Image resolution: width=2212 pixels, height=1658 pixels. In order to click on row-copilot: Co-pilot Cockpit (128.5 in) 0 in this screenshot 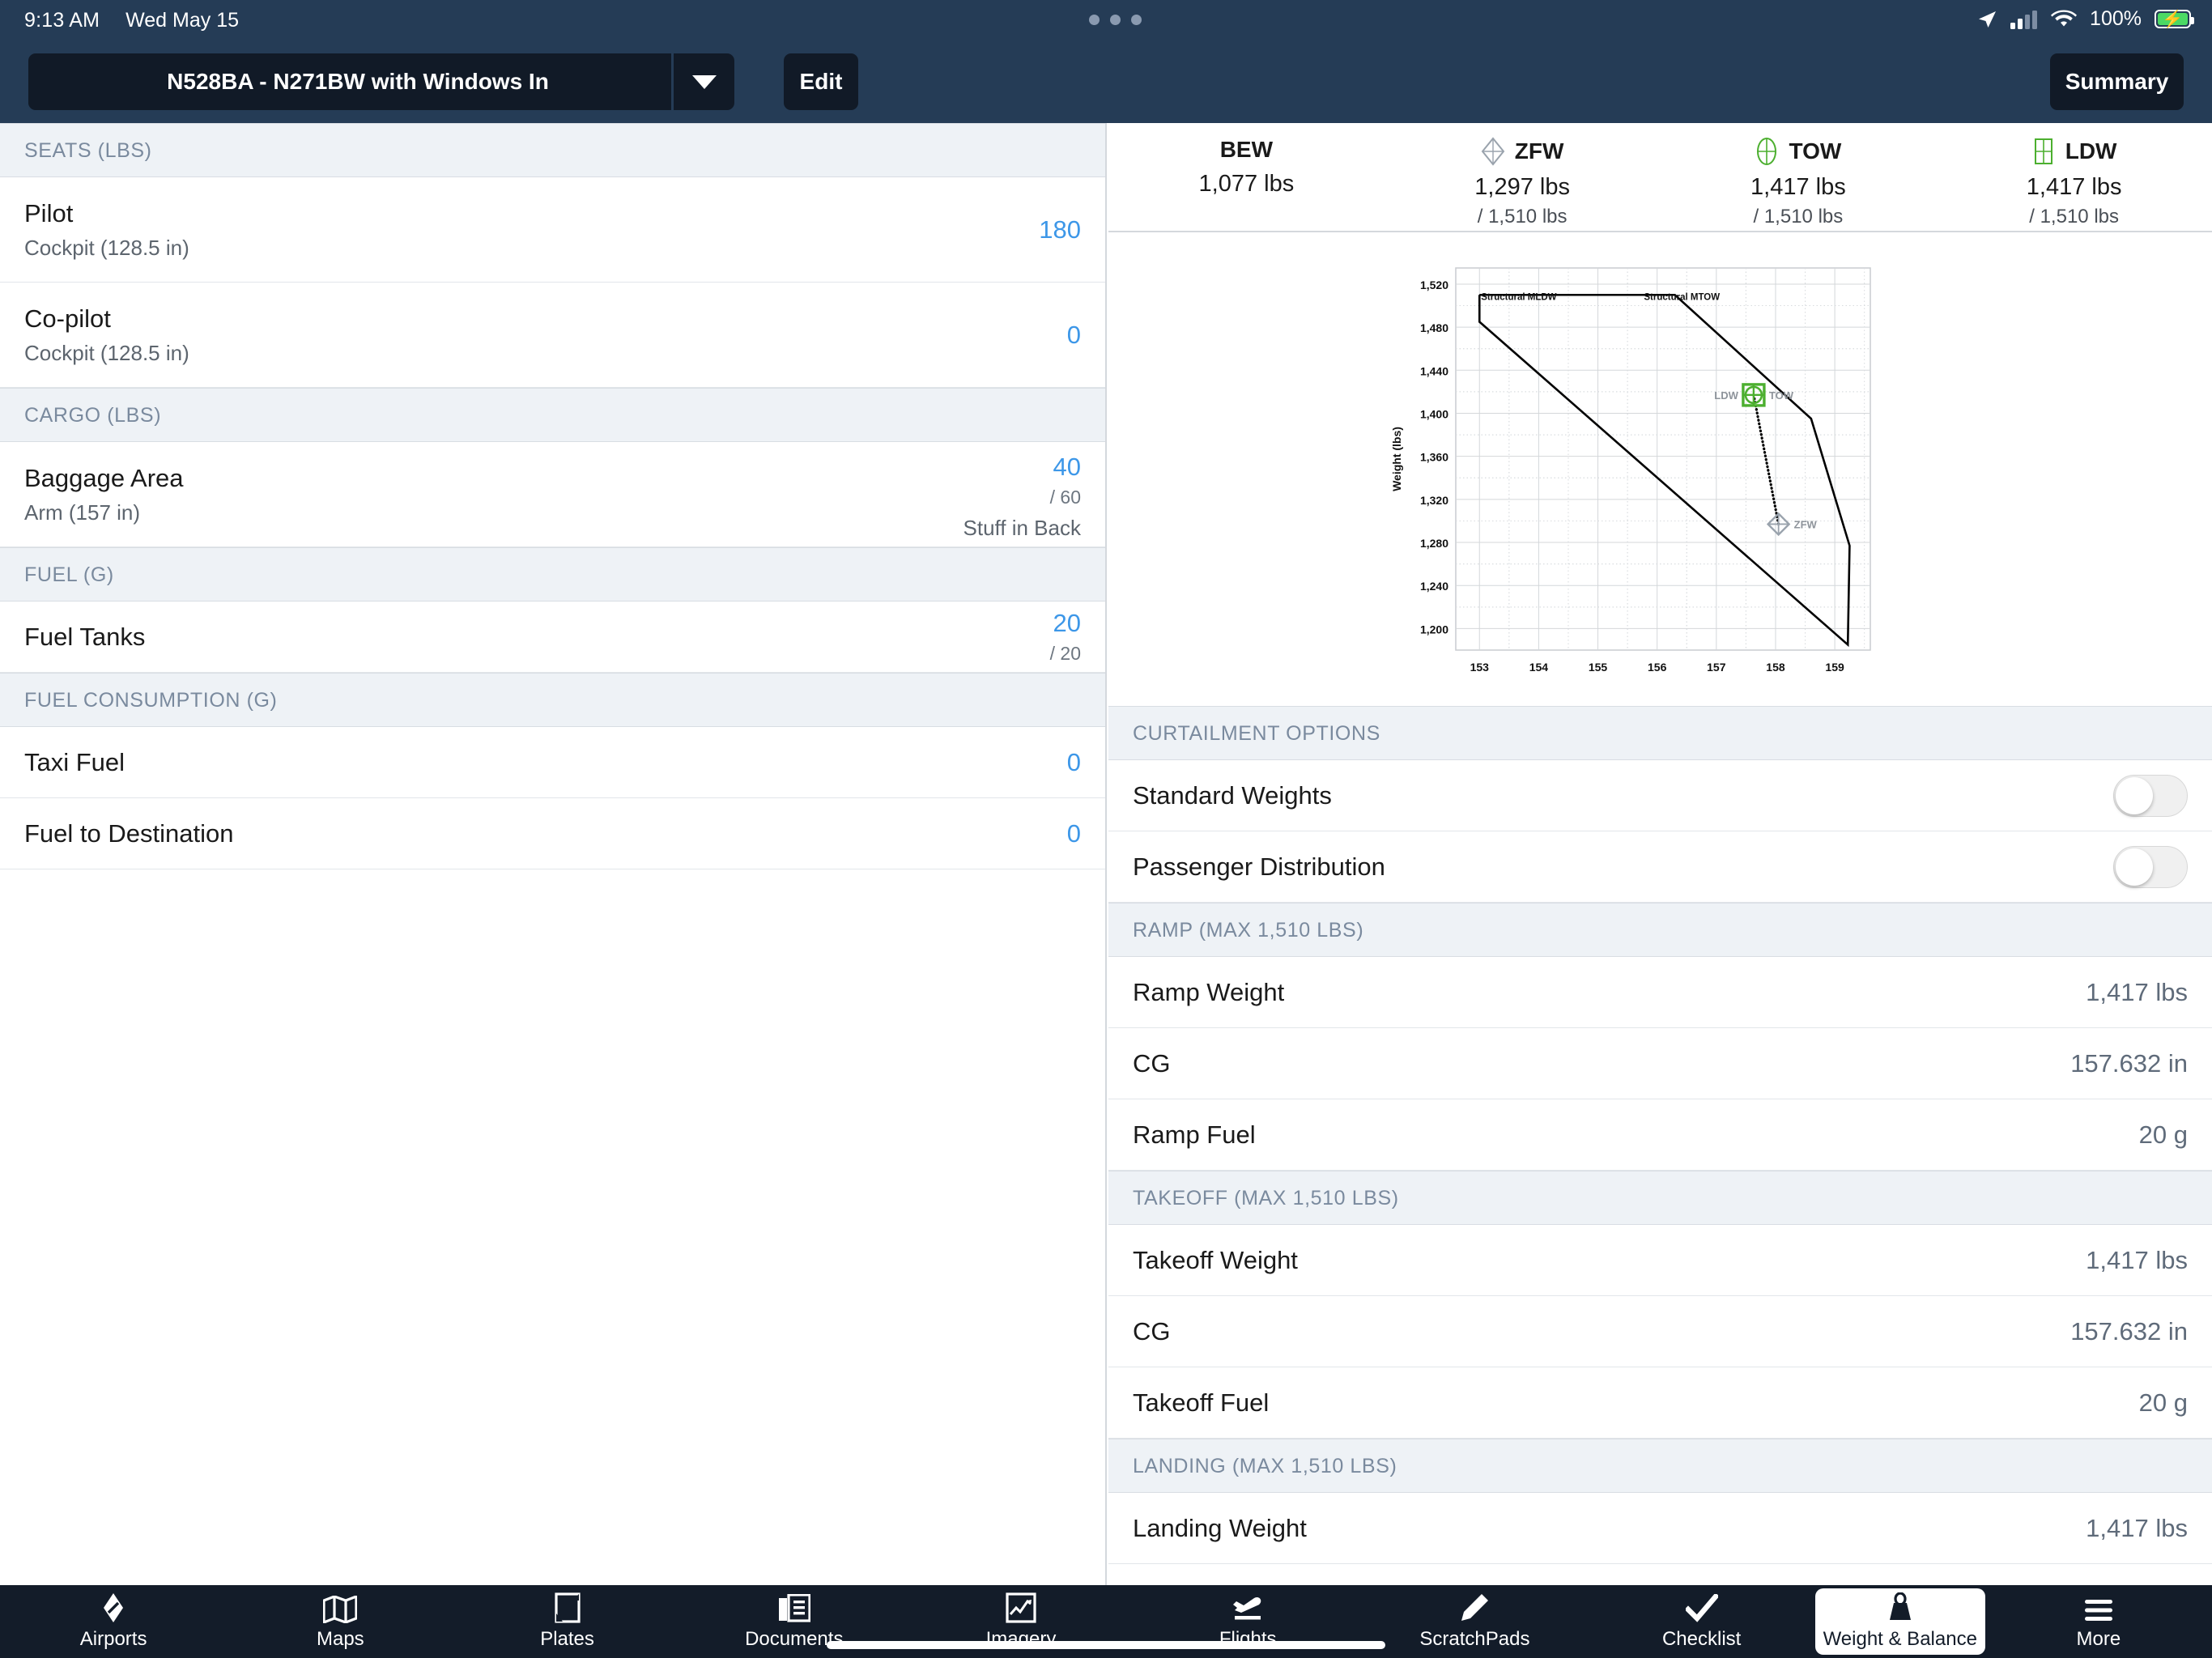, I will do `click(552, 335)`.